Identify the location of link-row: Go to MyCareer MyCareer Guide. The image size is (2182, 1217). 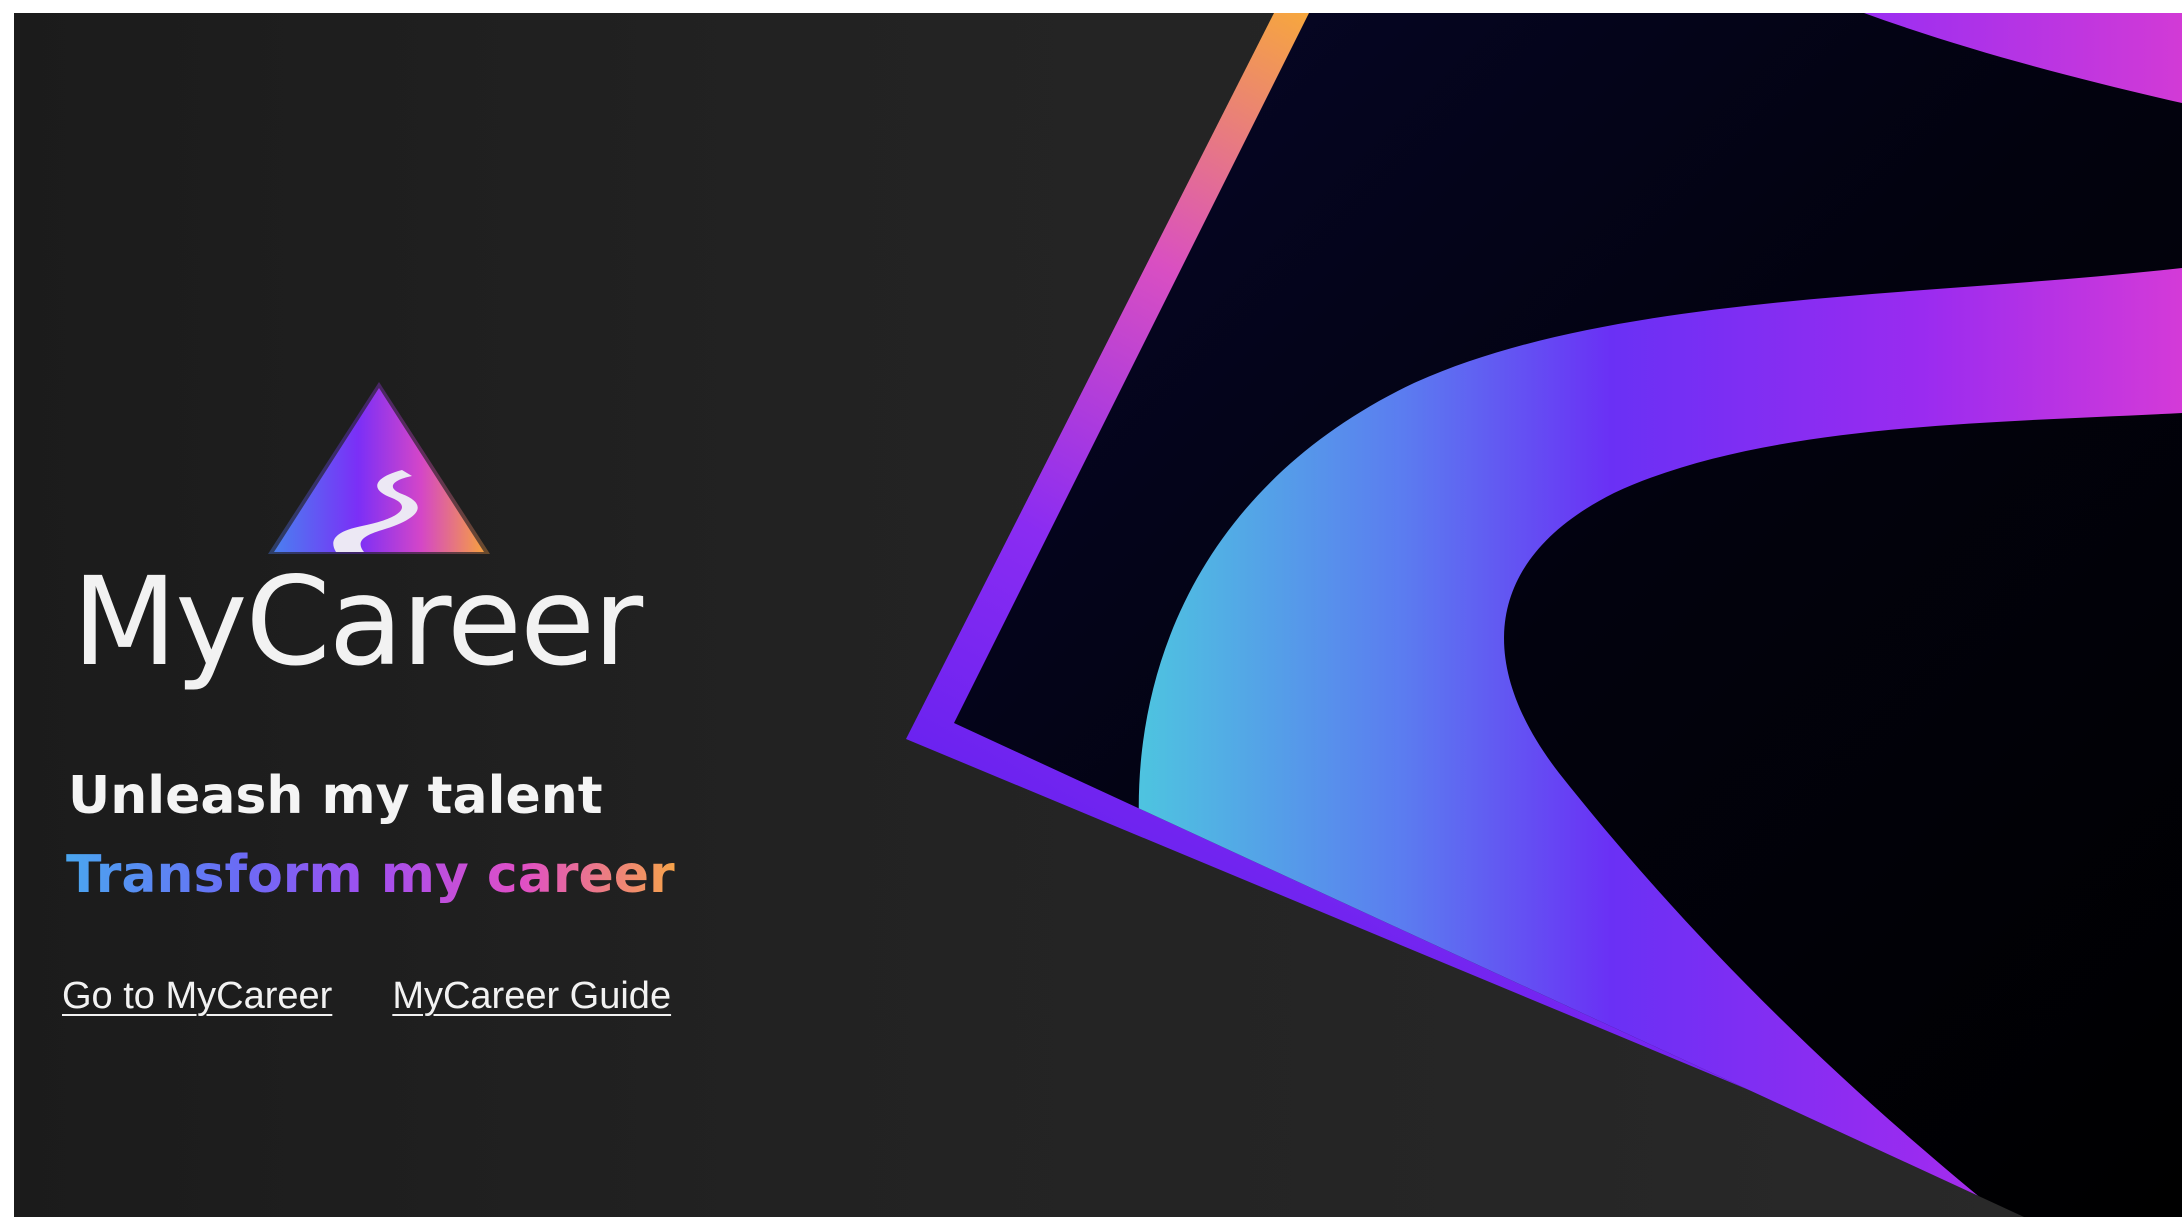
(366, 996).